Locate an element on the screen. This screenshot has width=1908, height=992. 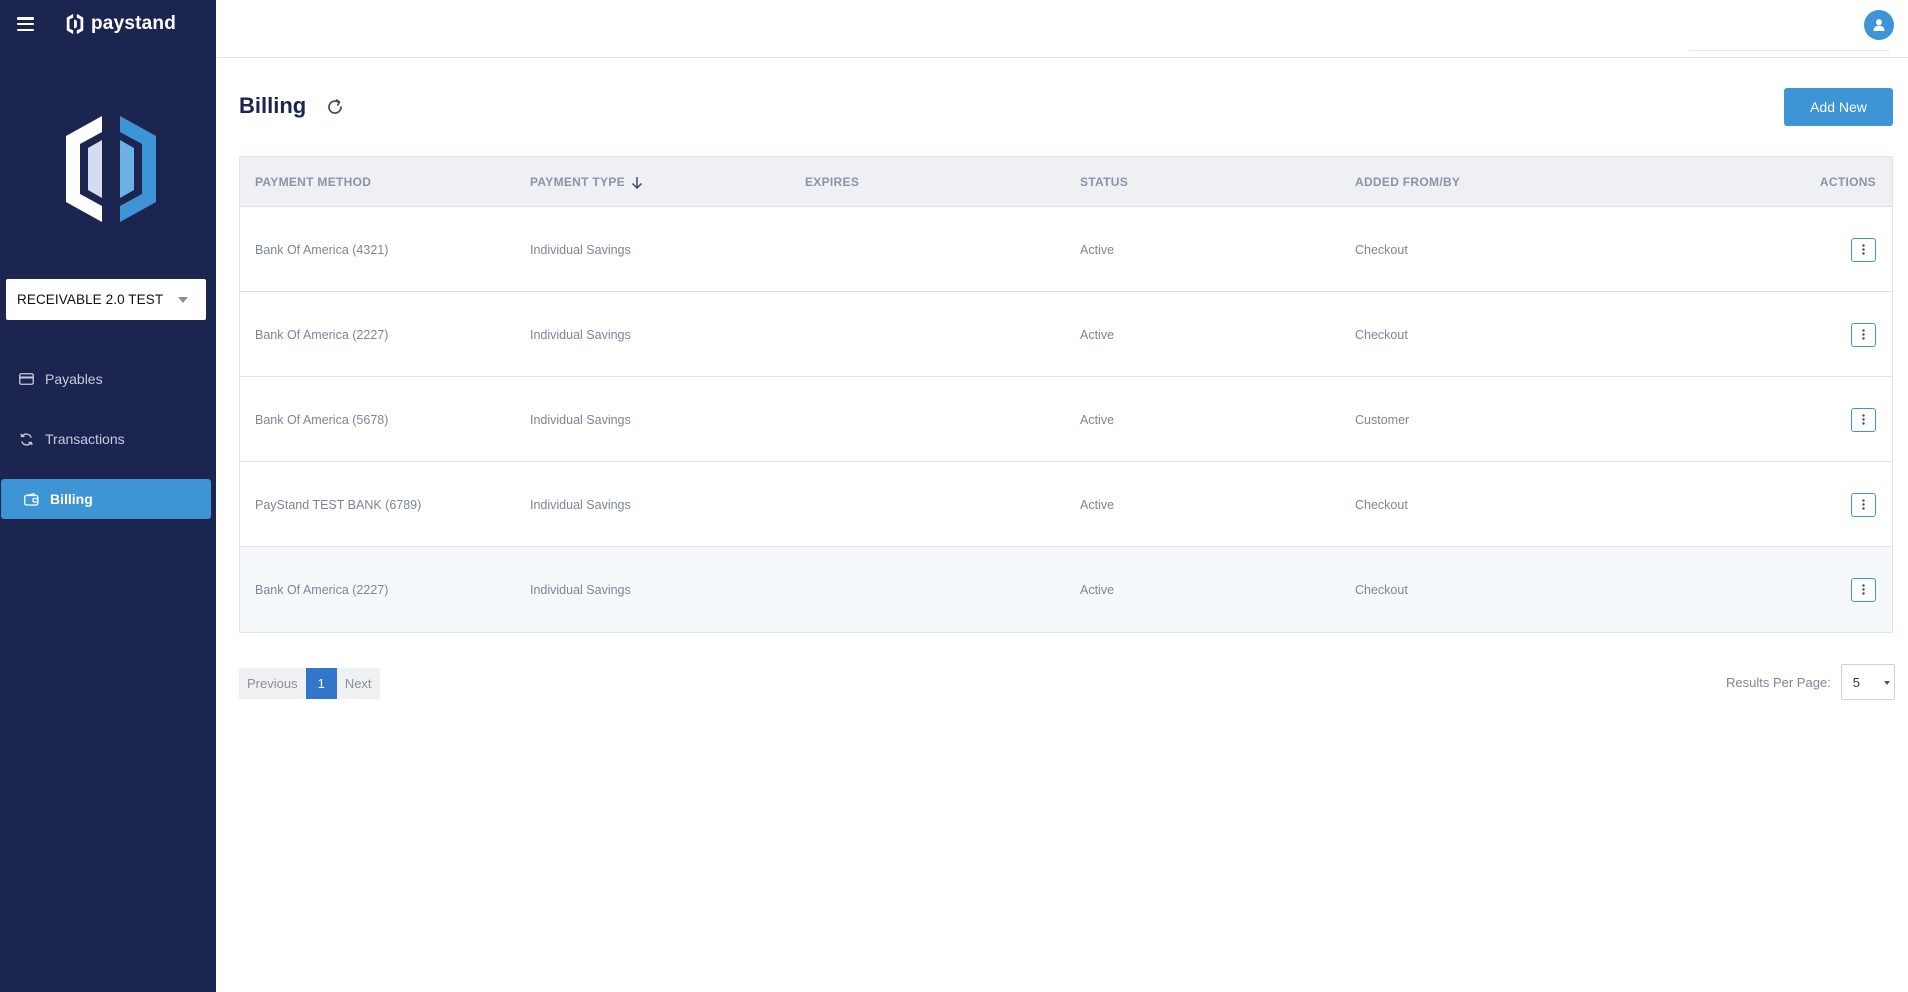
column-header-added-from-by: ADDED FROM/BY is located at coordinates (1407, 182).